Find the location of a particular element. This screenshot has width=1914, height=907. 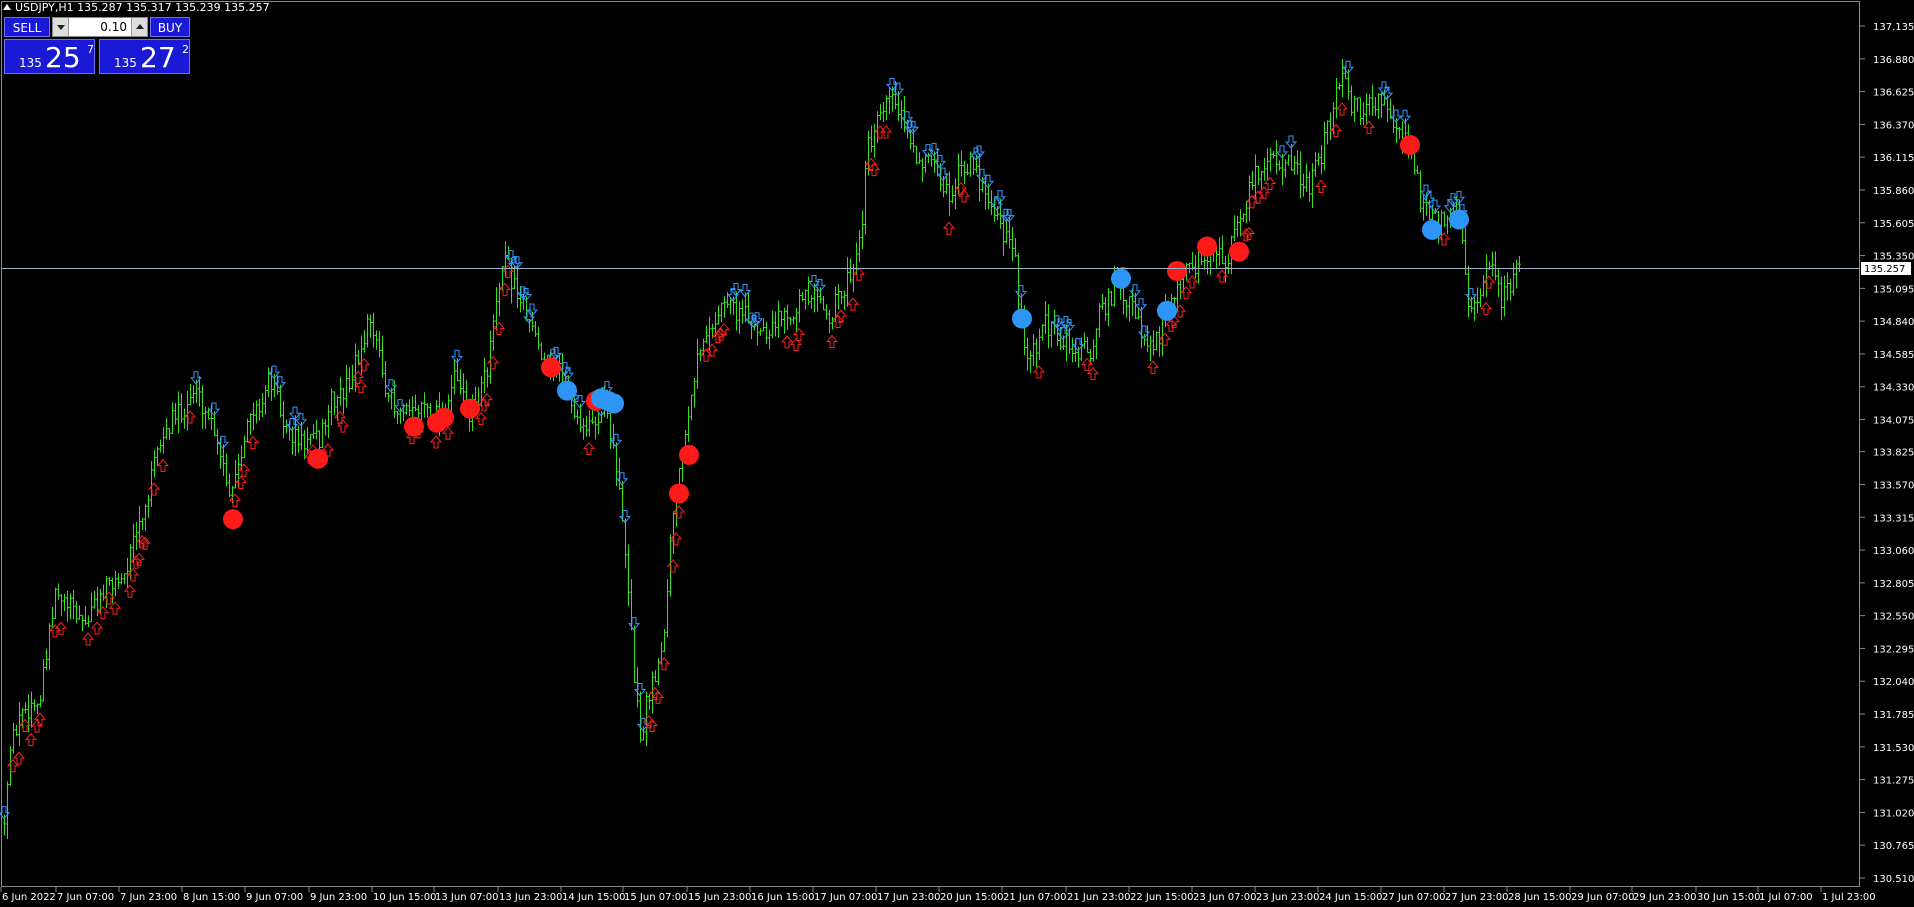

price-tick-label: 133.315 is located at coordinates (1893, 518).